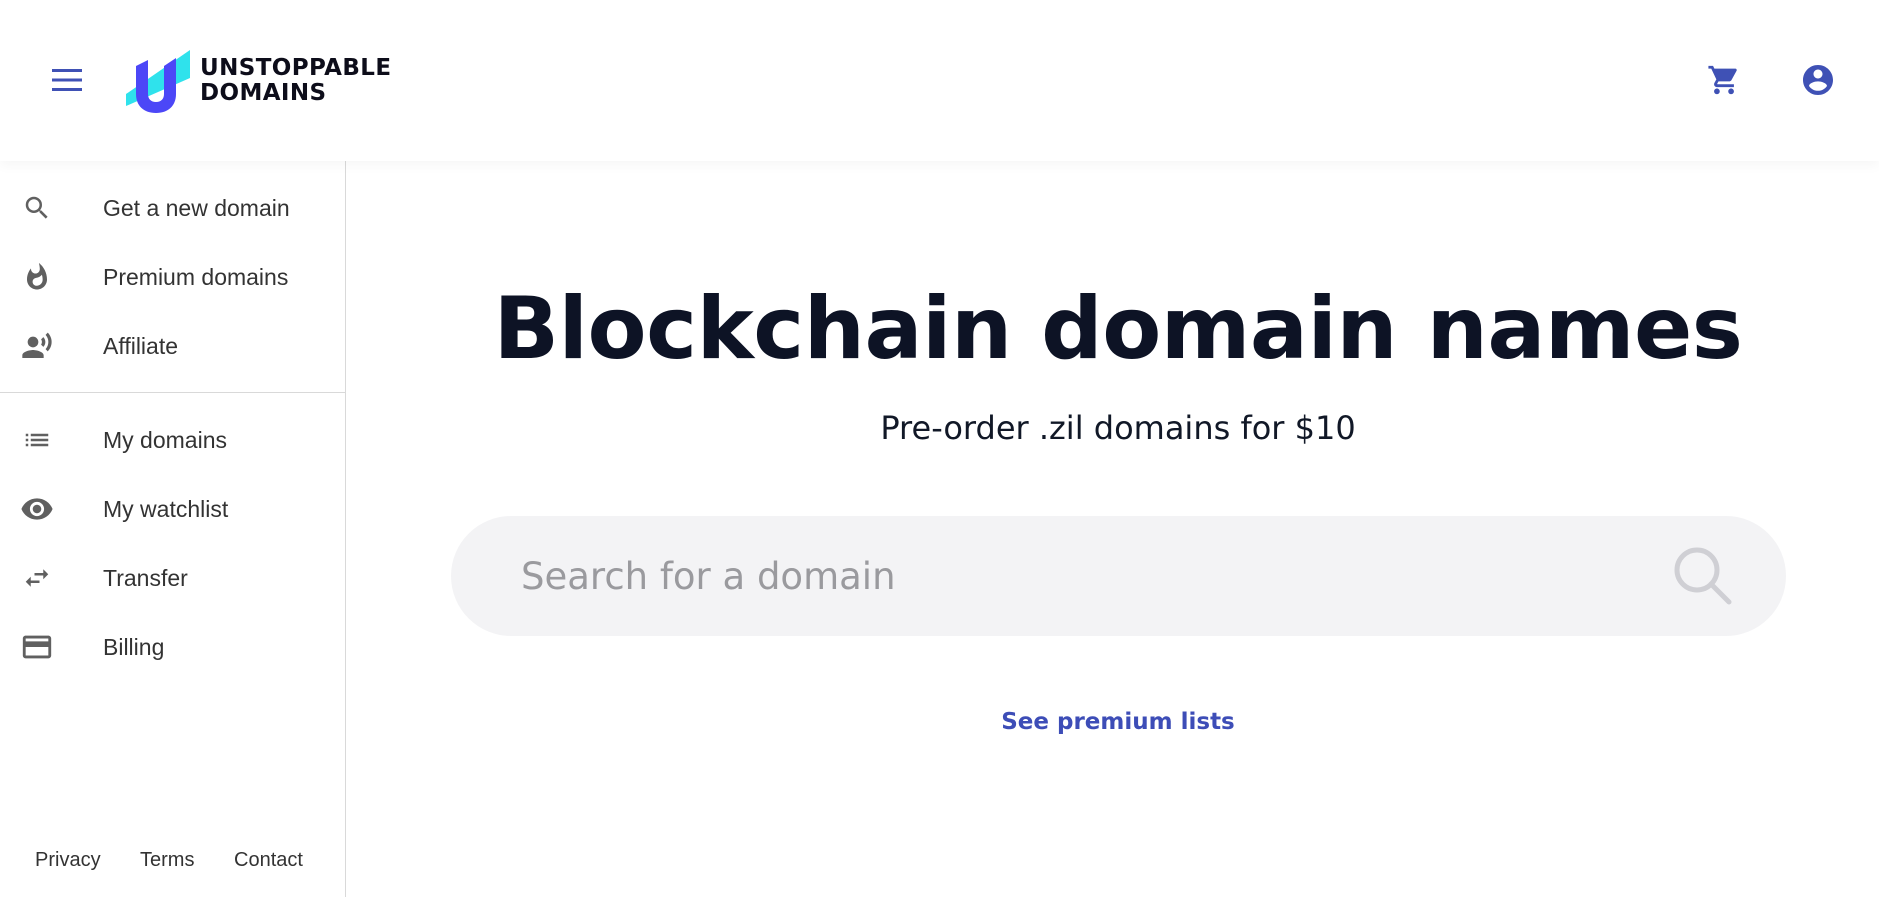  I want to click on sidebar-divider, so click(172, 392).